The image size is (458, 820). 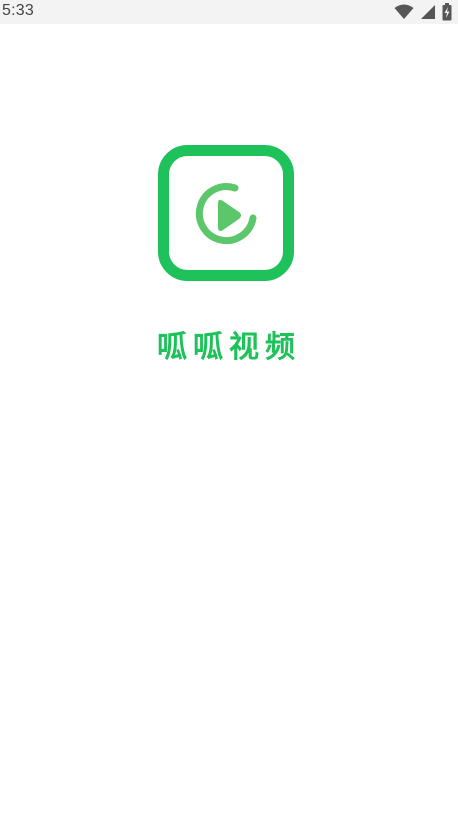 What do you see at coordinates (226, 213) in the screenshot?
I see `video-play-logo-icon` at bounding box center [226, 213].